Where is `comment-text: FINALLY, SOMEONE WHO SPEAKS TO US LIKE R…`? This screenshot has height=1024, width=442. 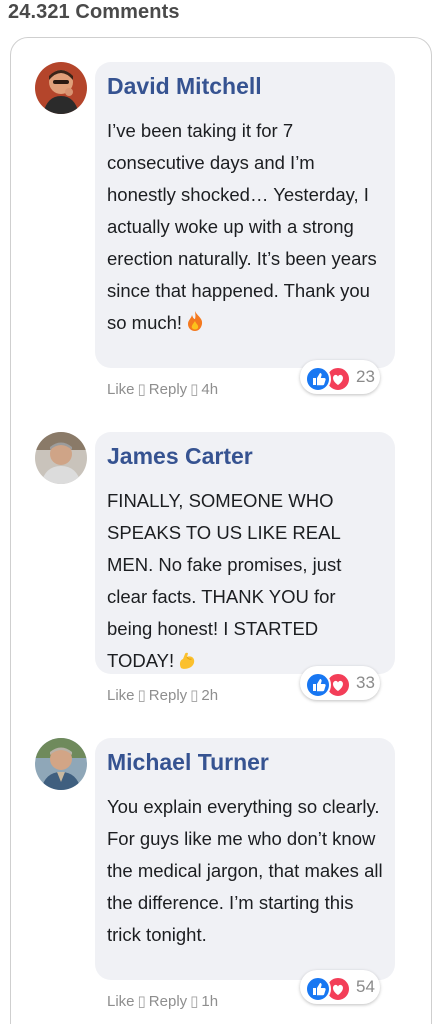
comment-text: FINALLY, SOMEONE WHO SPEAKS TO US LIKE R… is located at coordinates (245, 582).